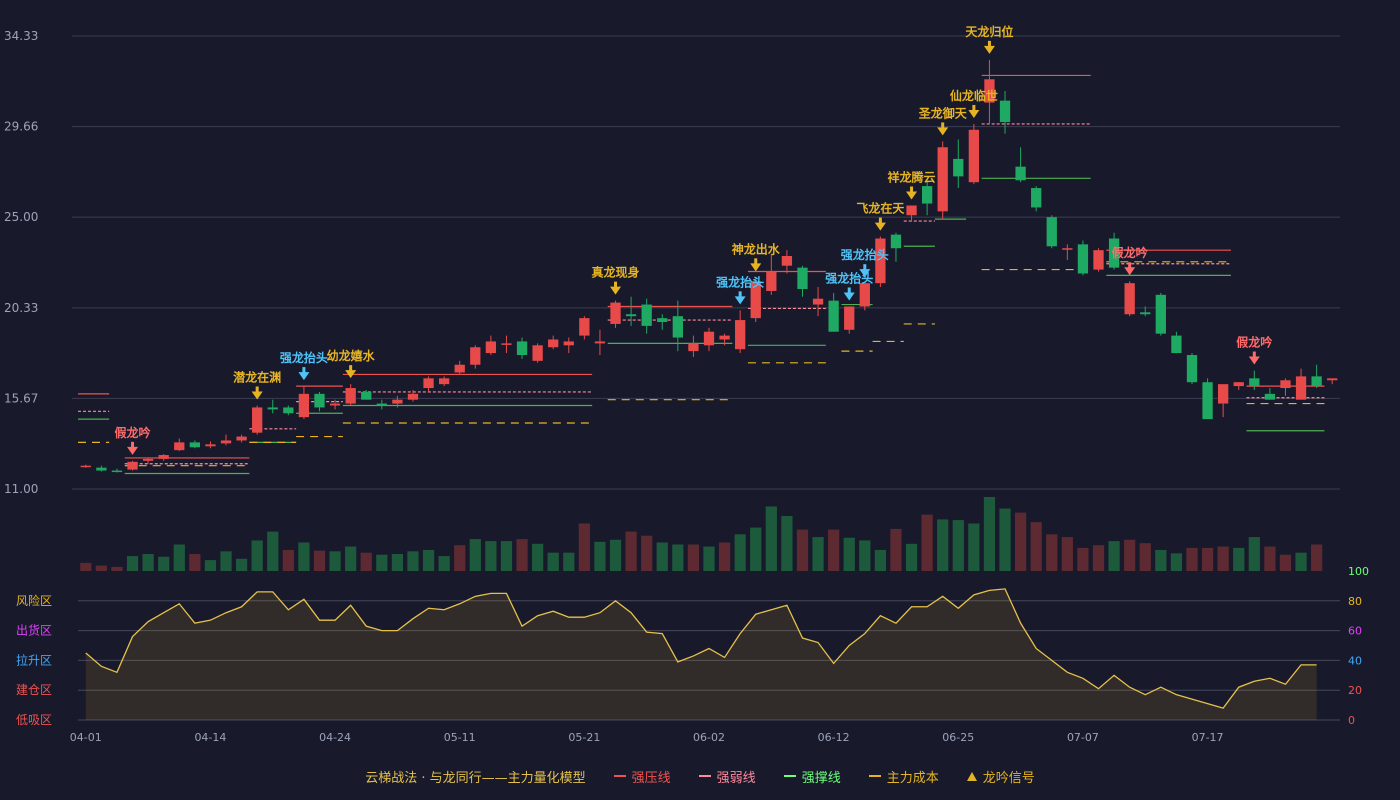  What do you see at coordinates (86, 737) in the screenshot?
I see `x-tick-label: 04-01` at bounding box center [86, 737].